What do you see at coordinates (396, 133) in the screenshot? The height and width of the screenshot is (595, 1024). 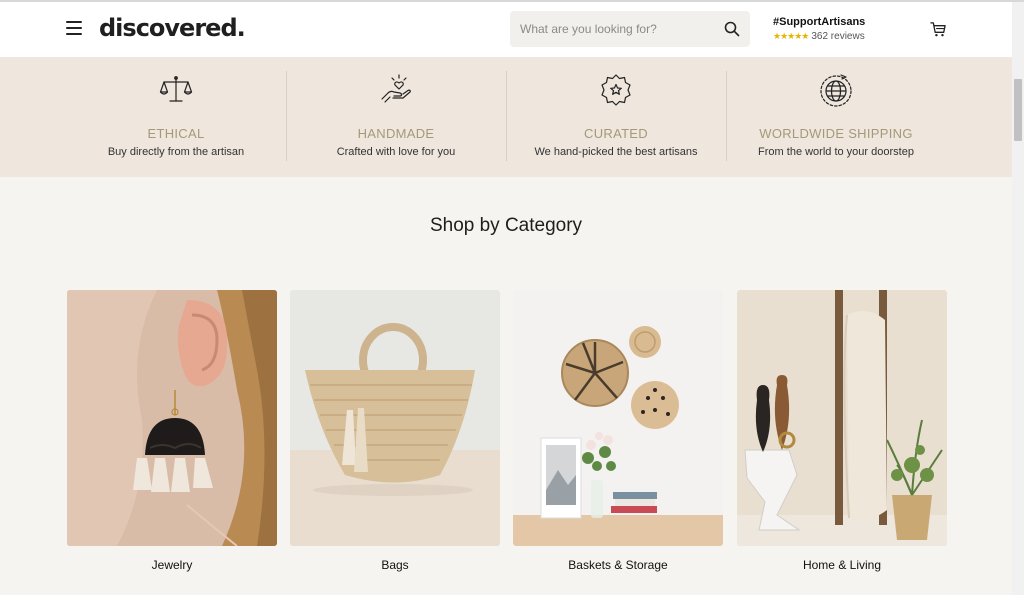 I see `feature-title: HANDMADE` at bounding box center [396, 133].